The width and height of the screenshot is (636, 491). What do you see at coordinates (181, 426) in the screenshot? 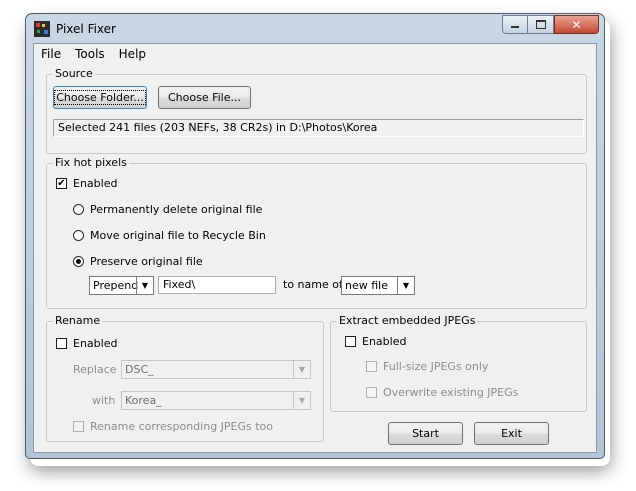
I see `rename-jpegs-label: Rename corresponding JPEGs too` at bounding box center [181, 426].